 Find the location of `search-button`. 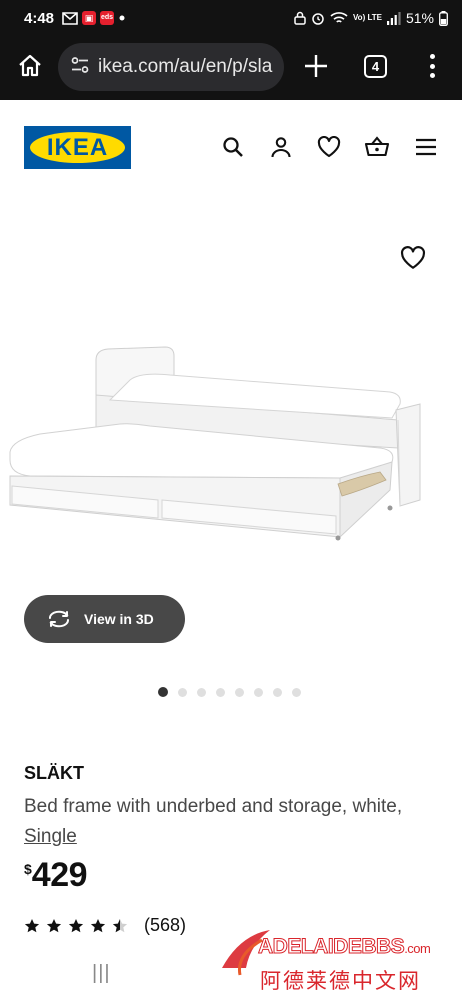

search-button is located at coordinates (233, 147).